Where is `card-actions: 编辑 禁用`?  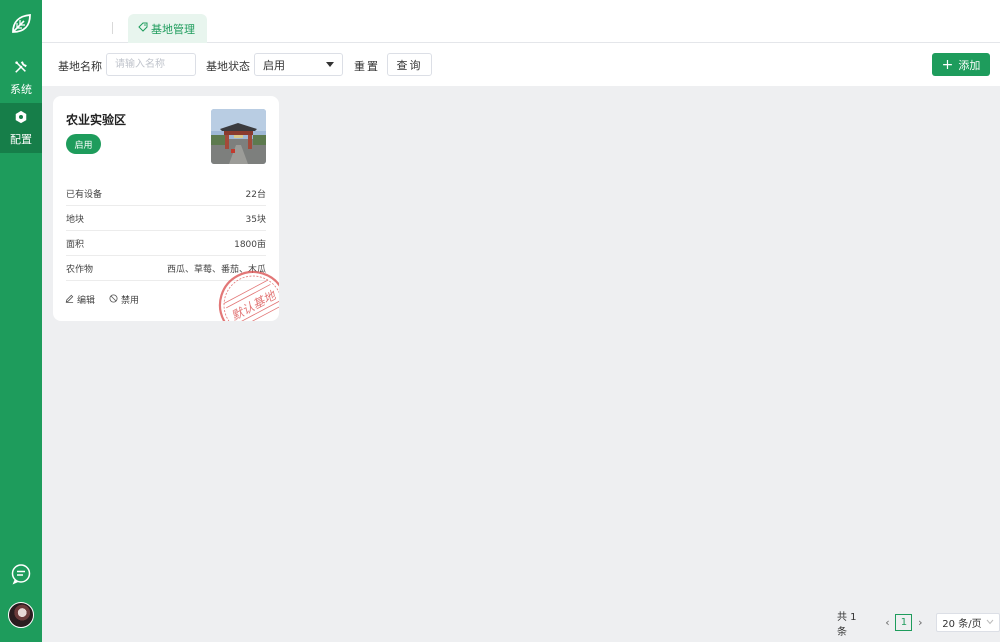 card-actions: 编辑 禁用 is located at coordinates (109, 299).